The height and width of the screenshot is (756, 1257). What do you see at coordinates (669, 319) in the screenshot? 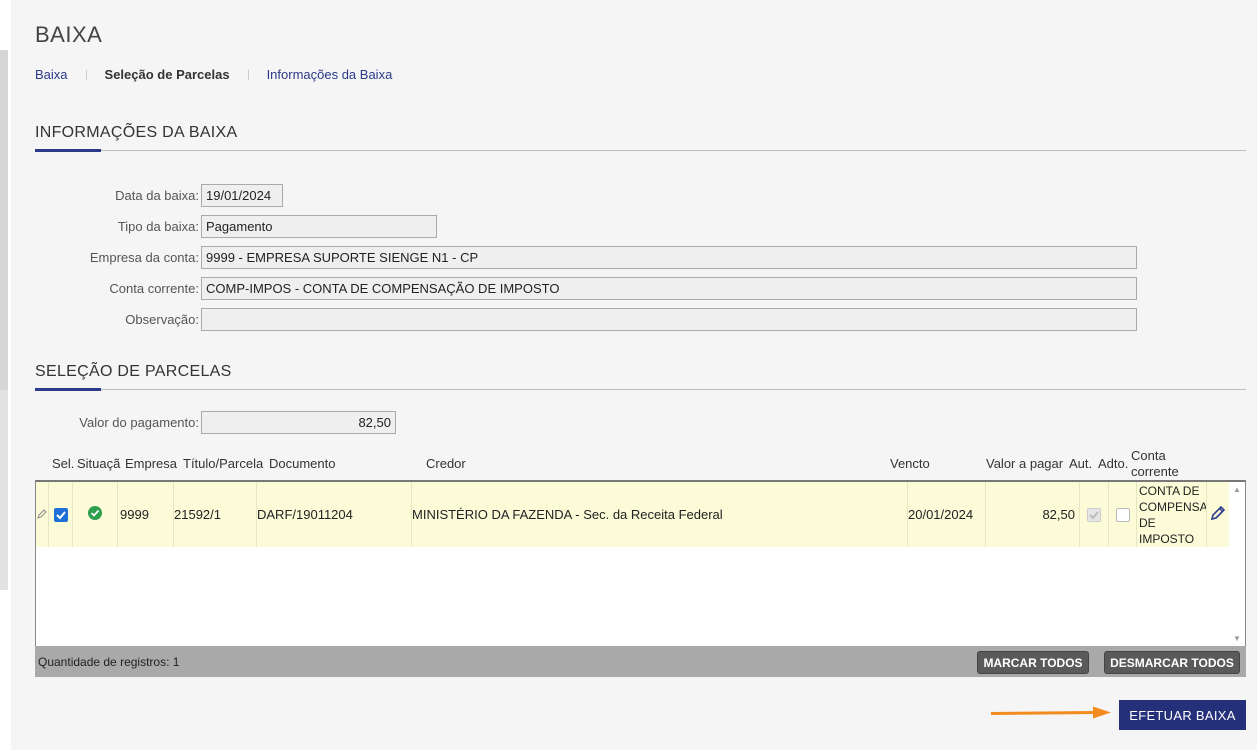
I see `observacao-field` at bounding box center [669, 319].